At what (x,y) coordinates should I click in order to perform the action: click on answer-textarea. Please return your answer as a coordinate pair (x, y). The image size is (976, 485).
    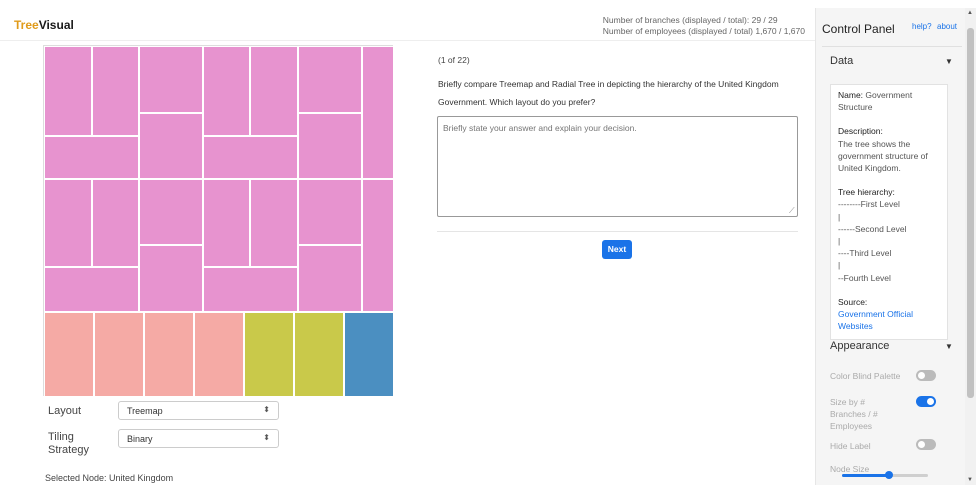
    Looking at the image, I should click on (617, 166).